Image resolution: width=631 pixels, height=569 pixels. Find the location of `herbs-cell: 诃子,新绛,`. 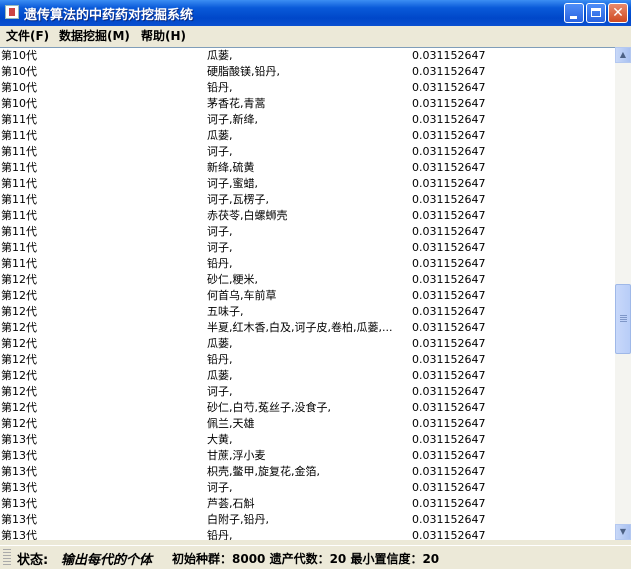

herbs-cell: 诃子,新绛, is located at coordinates (232, 119).